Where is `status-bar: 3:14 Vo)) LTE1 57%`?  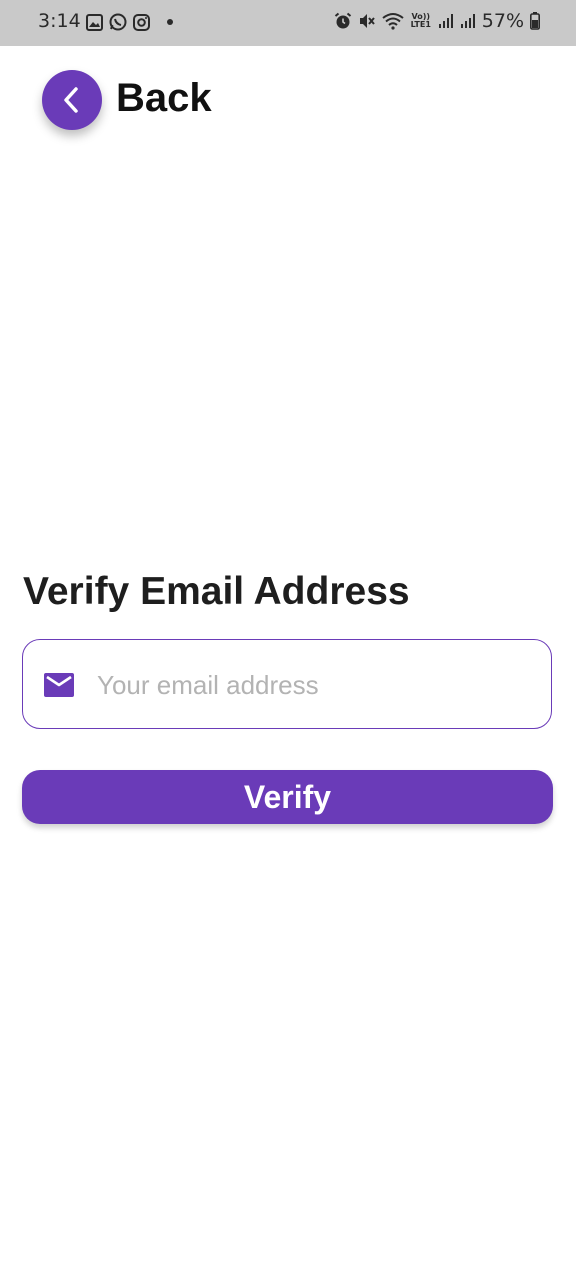 status-bar: 3:14 Vo)) LTE1 57% is located at coordinates (288, 23).